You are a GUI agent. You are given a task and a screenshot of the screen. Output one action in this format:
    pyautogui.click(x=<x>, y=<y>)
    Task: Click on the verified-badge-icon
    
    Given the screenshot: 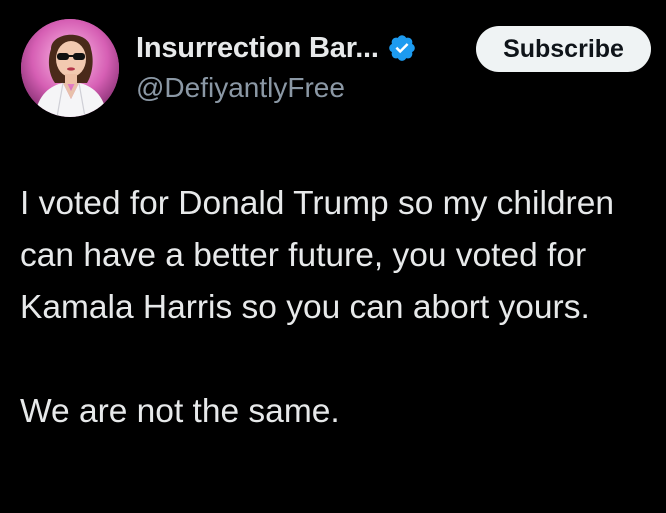 What is the action you would take?
    pyautogui.click(x=402, y=48)
    